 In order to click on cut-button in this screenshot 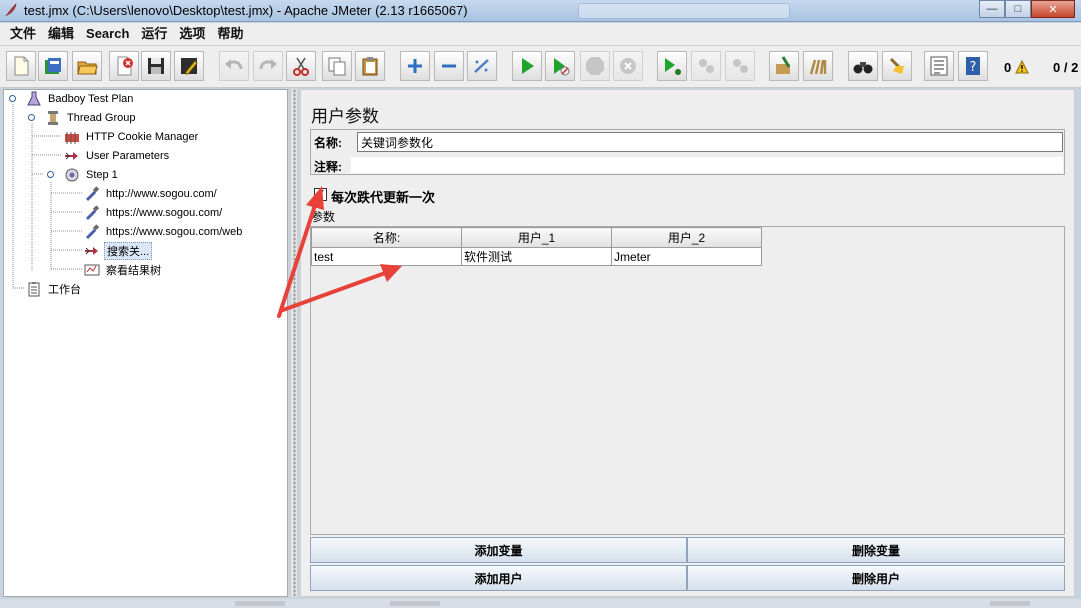, I will do `click(301, 66)`.